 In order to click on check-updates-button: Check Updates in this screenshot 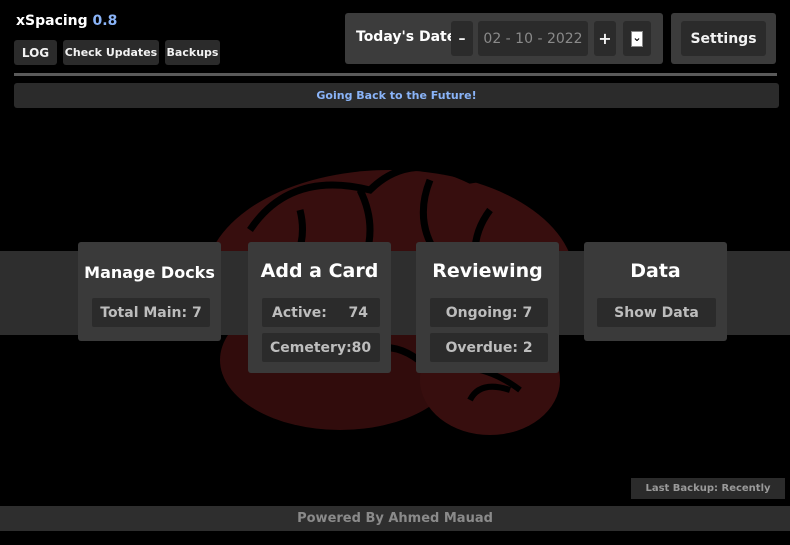, I will do `click(111, 52)`.